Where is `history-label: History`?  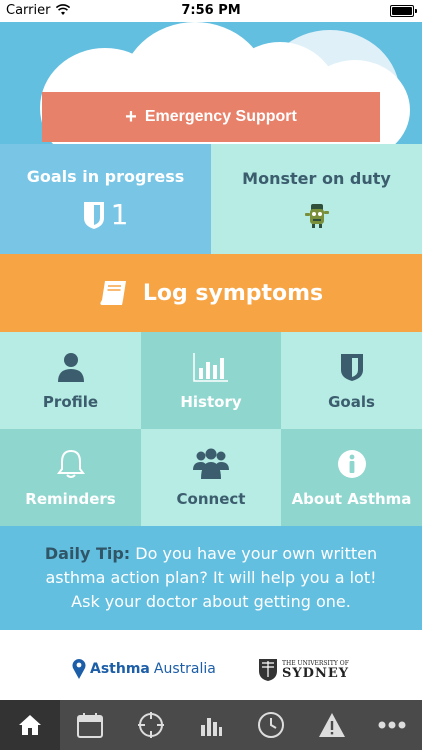
history-label: History is located at coordinates (211, 401).